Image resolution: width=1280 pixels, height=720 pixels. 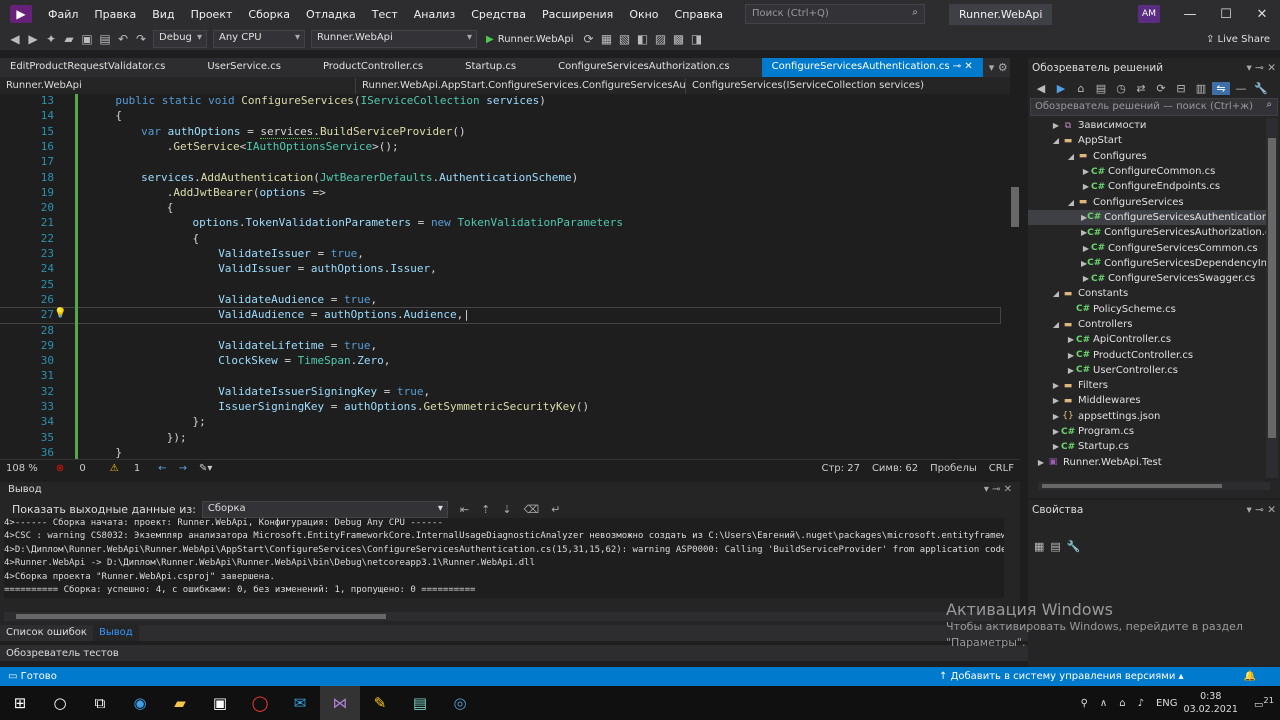 What do you see at coordinates (22, 468) in the screenshot?
I see `zoom-level: 108 %` at bounding box center [22, 468].